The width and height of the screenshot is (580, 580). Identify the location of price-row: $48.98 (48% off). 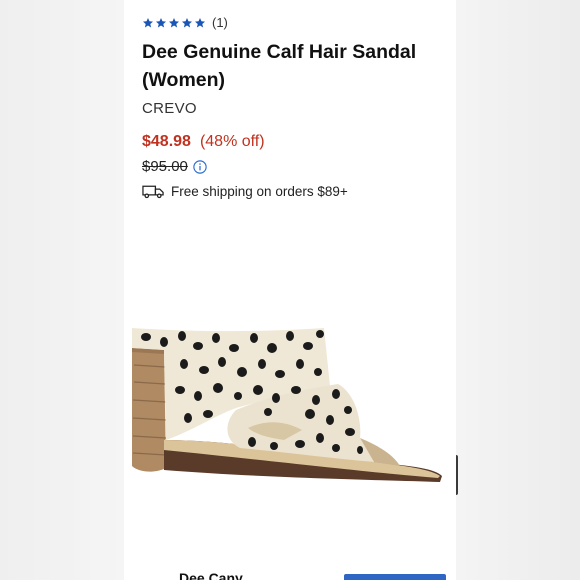
(203, 142).